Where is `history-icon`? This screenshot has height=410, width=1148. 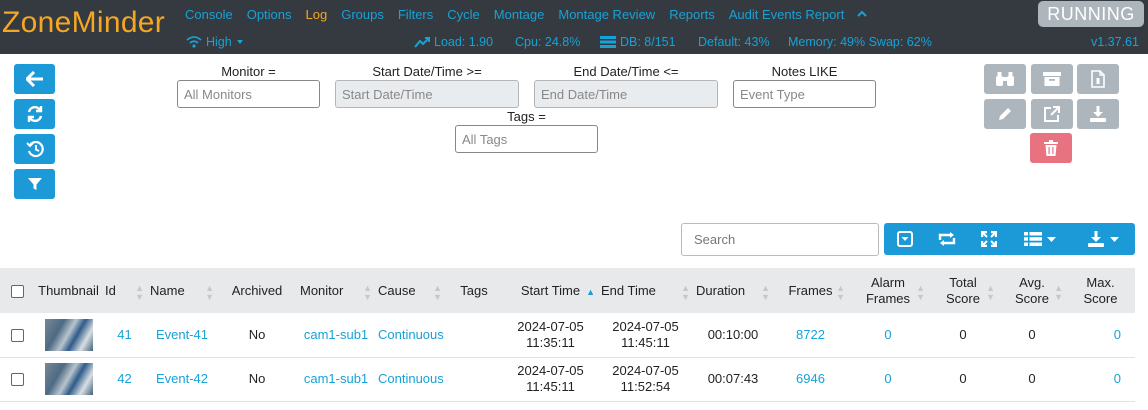
history-icon is located at coordinates (34, 149).